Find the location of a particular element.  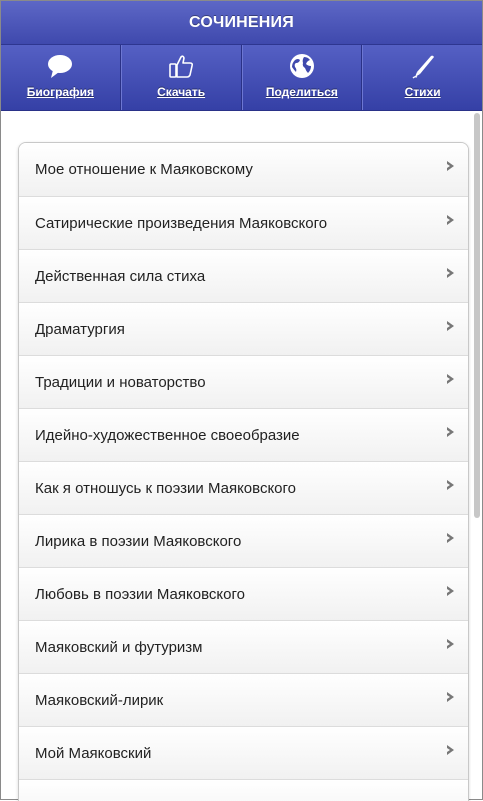

list-item: Сатирические произведения Маяковского is located at coordinates (243, 222).